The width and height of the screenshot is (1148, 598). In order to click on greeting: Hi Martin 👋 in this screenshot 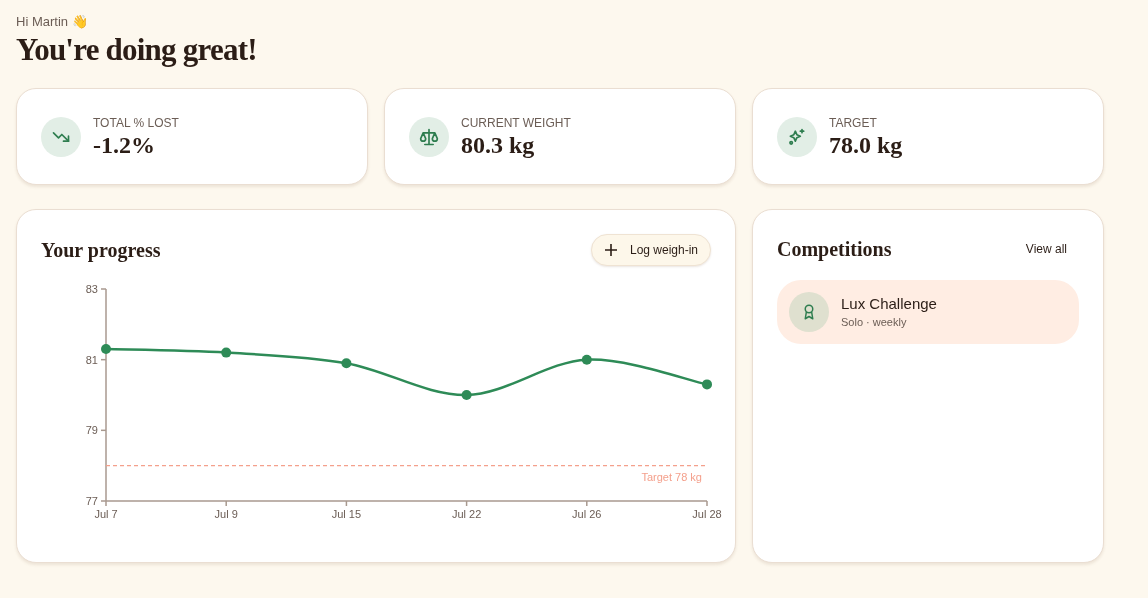, I will do `click(52, 22)`.